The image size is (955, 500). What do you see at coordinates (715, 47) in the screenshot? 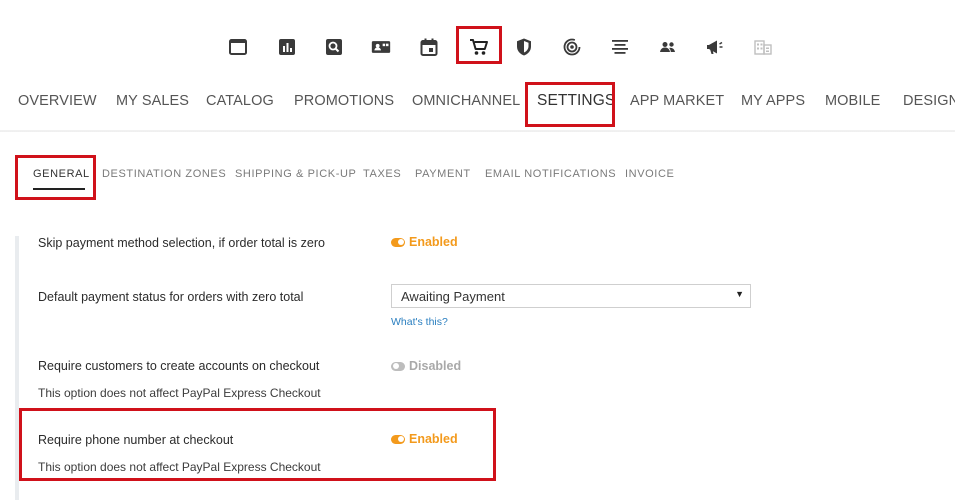
I see `megaphone-icon` at bounding box center [715, 47].